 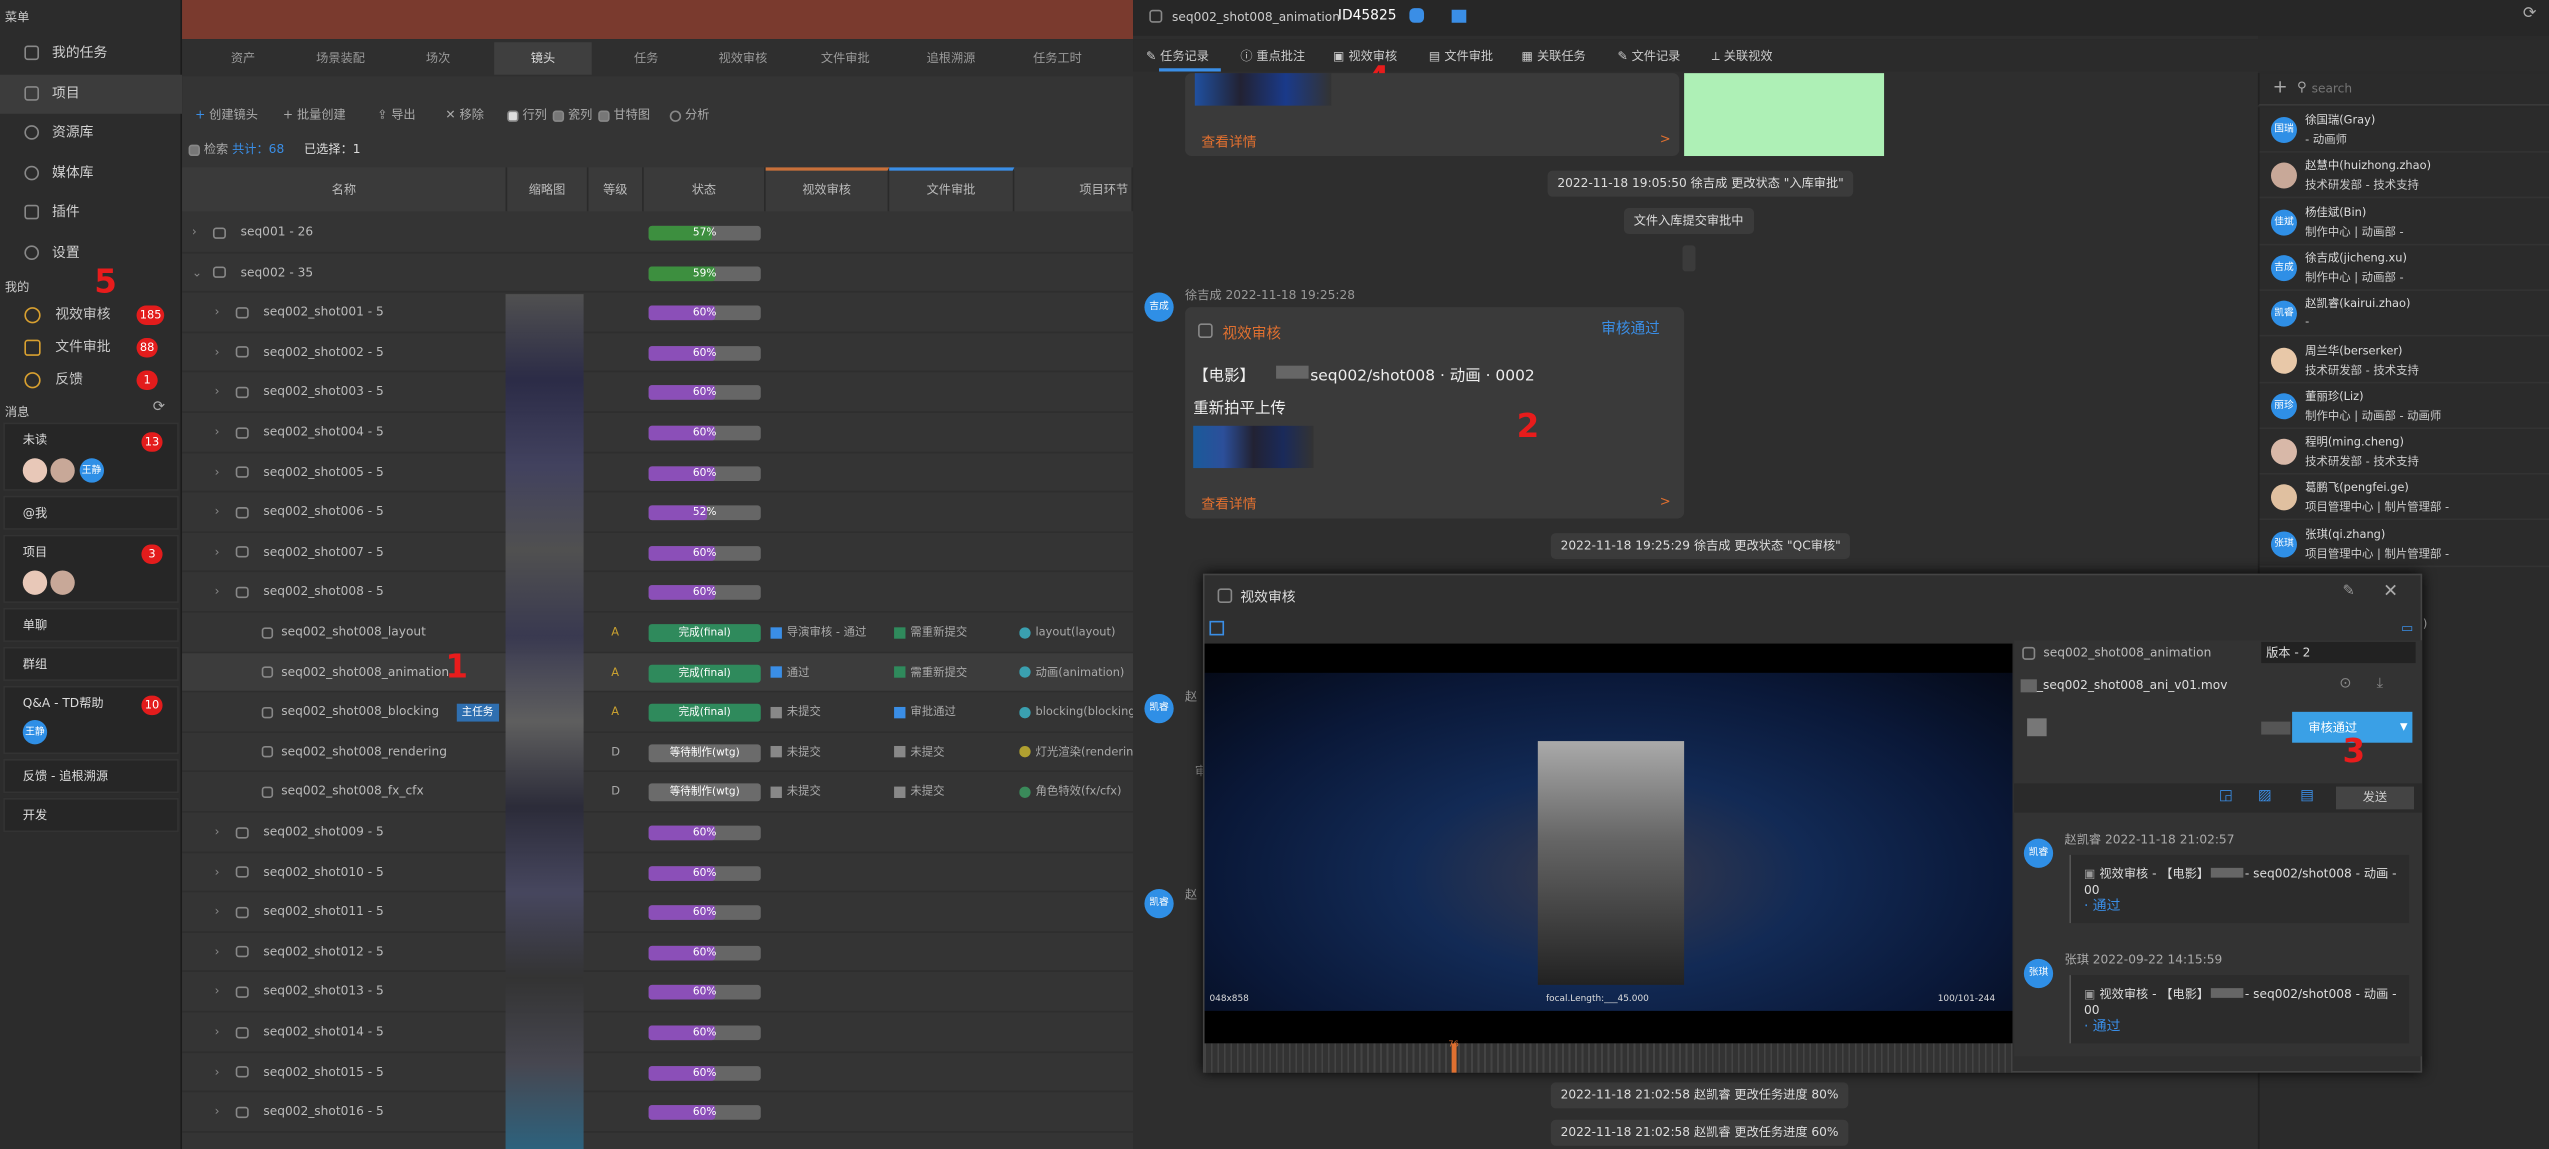 I want to click on table-row: › seq002_shot003 - 5 60%, so click(x=658, y=393).